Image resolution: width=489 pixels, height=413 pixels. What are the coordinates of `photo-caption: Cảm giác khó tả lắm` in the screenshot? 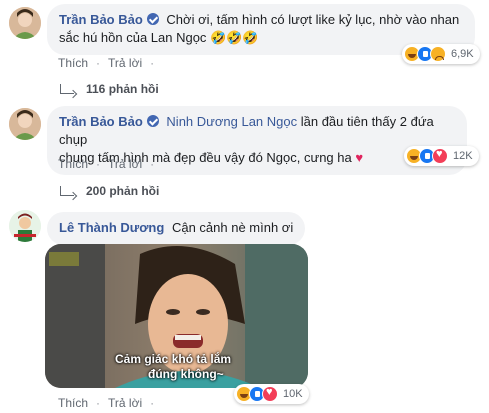 It's located at (173, 359).